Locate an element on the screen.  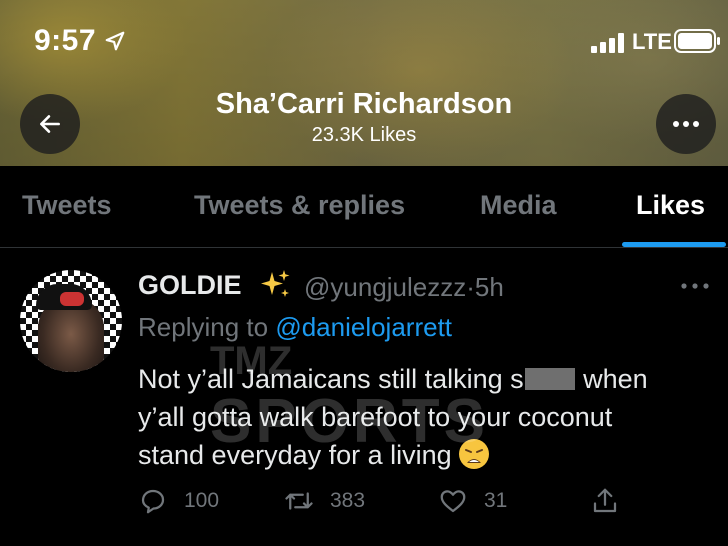
heart-icon is located at coordinates (453, 501).